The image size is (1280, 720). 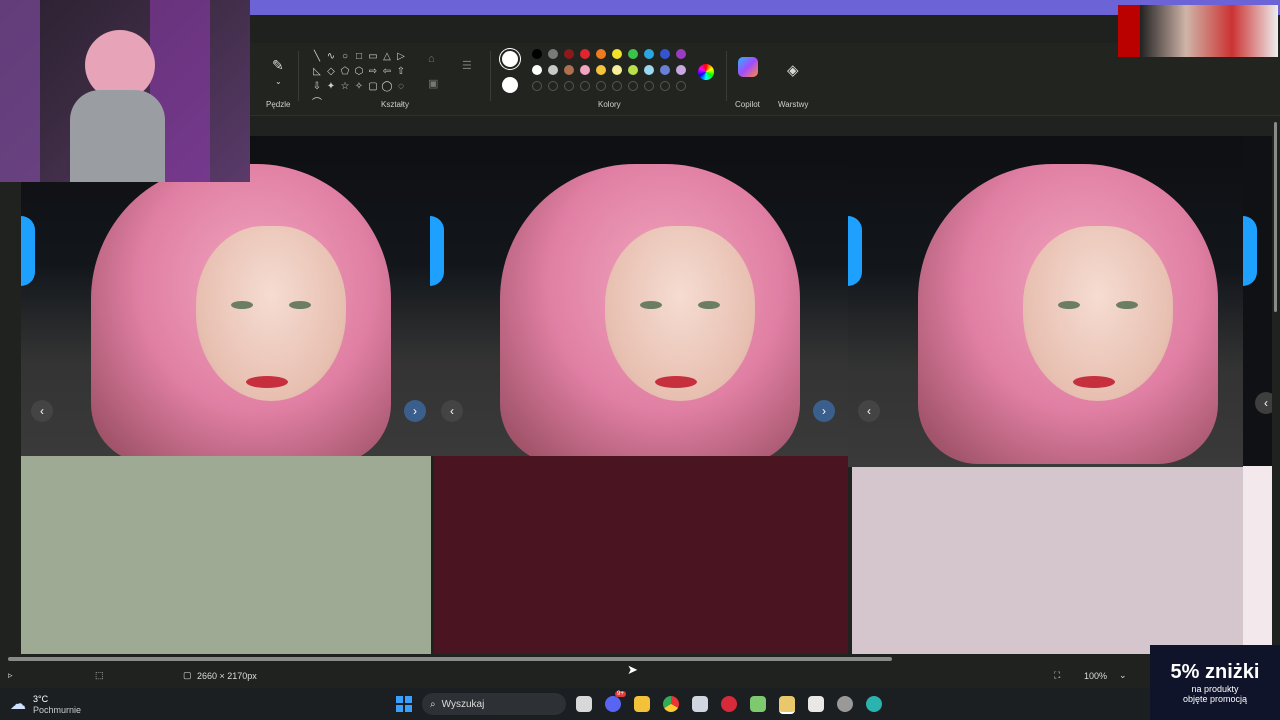 I want to click on outline-icon: ⌂, so click(x=431, y=59).